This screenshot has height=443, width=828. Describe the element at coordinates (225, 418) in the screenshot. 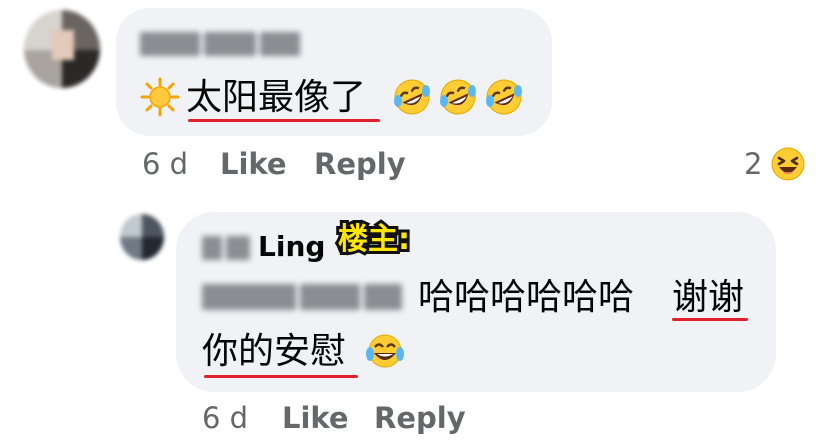

I see `reply-time: 6 d` at that location.